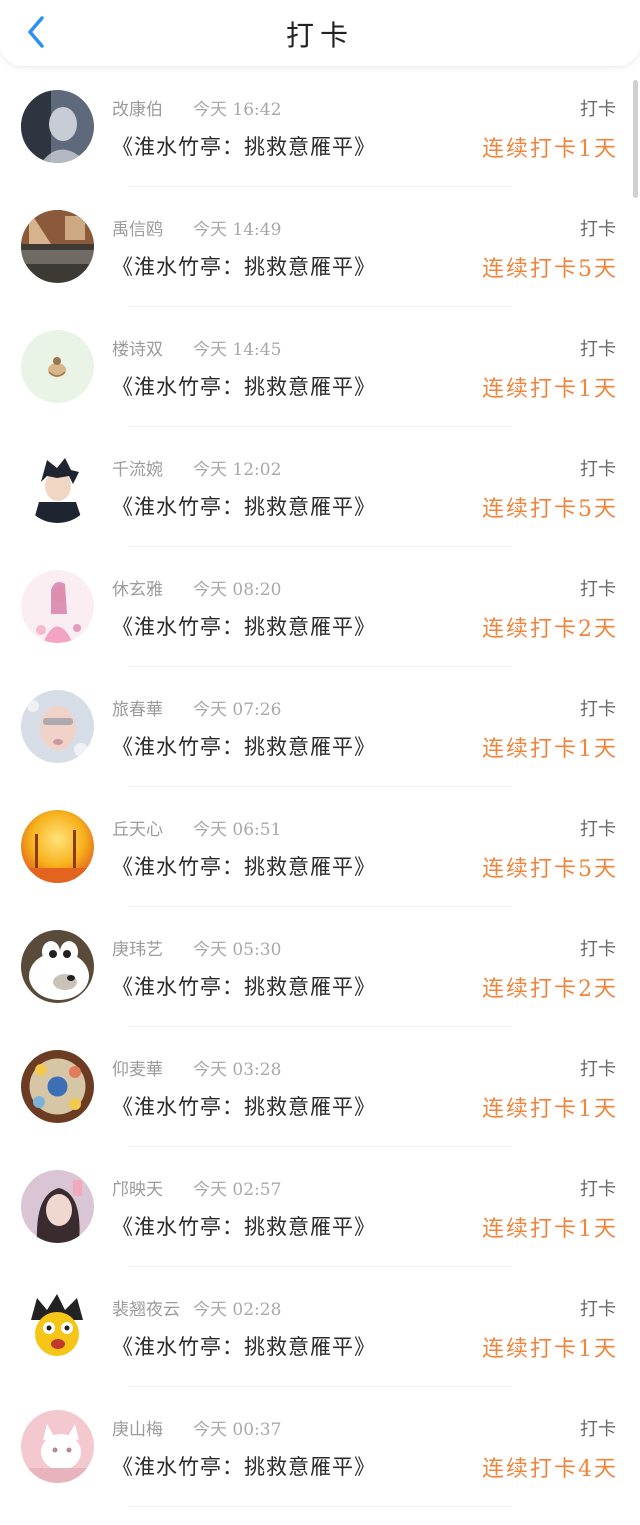 The image size is (640, 1525). What do you see at coordinates (137, 350) in the screenshot?
I see `user-name: 楼诗双` at bounding box center [137, 350].